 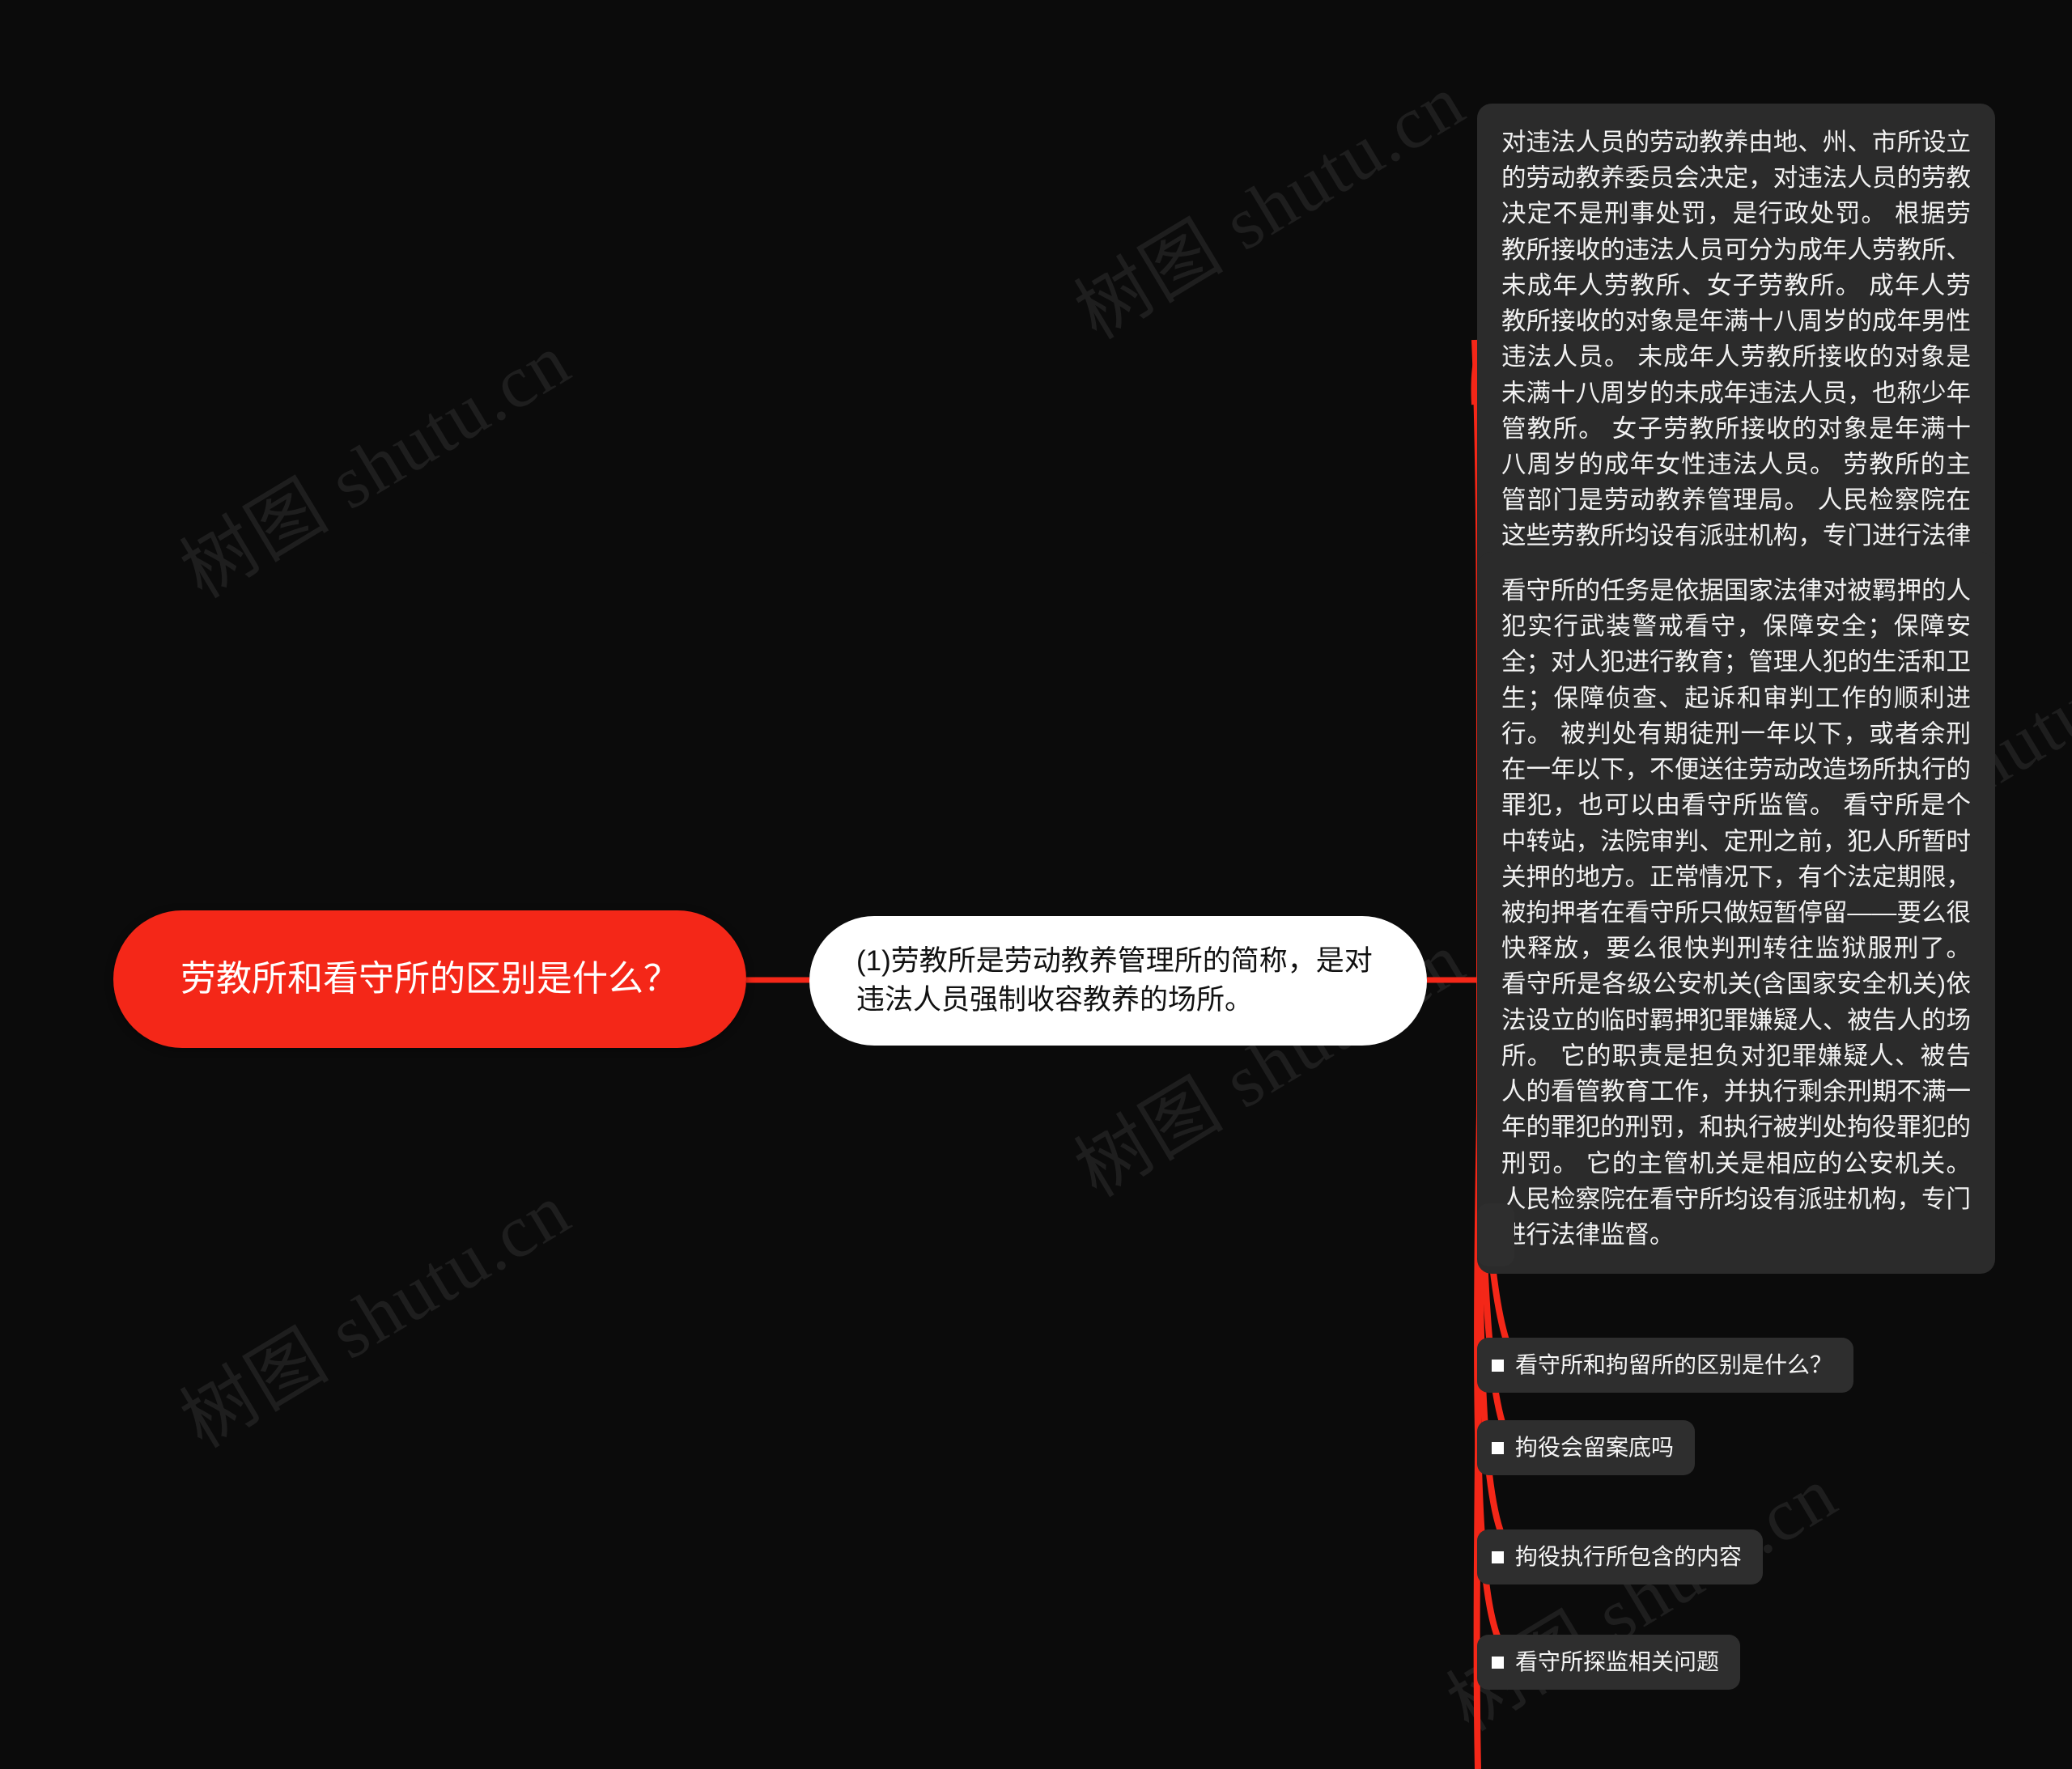 What do you see at coordinates (1595, 1447) in the screenshot?
I see `leaf-node-label: 拘役会留案底吗` at bounding box center [1595, 1447].